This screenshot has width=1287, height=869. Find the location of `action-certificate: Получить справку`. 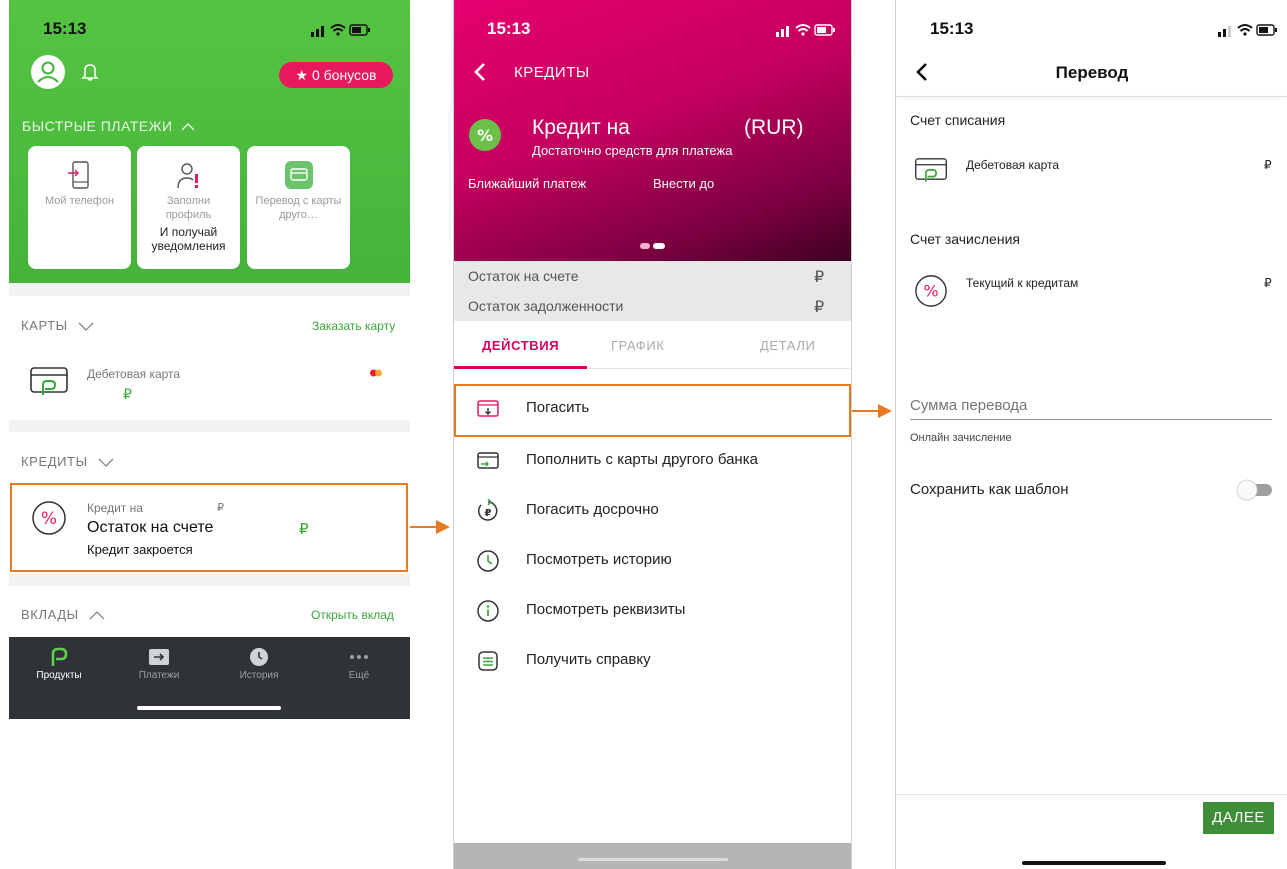

action-certificate: Получить справку is located at coordinates (652, 661).